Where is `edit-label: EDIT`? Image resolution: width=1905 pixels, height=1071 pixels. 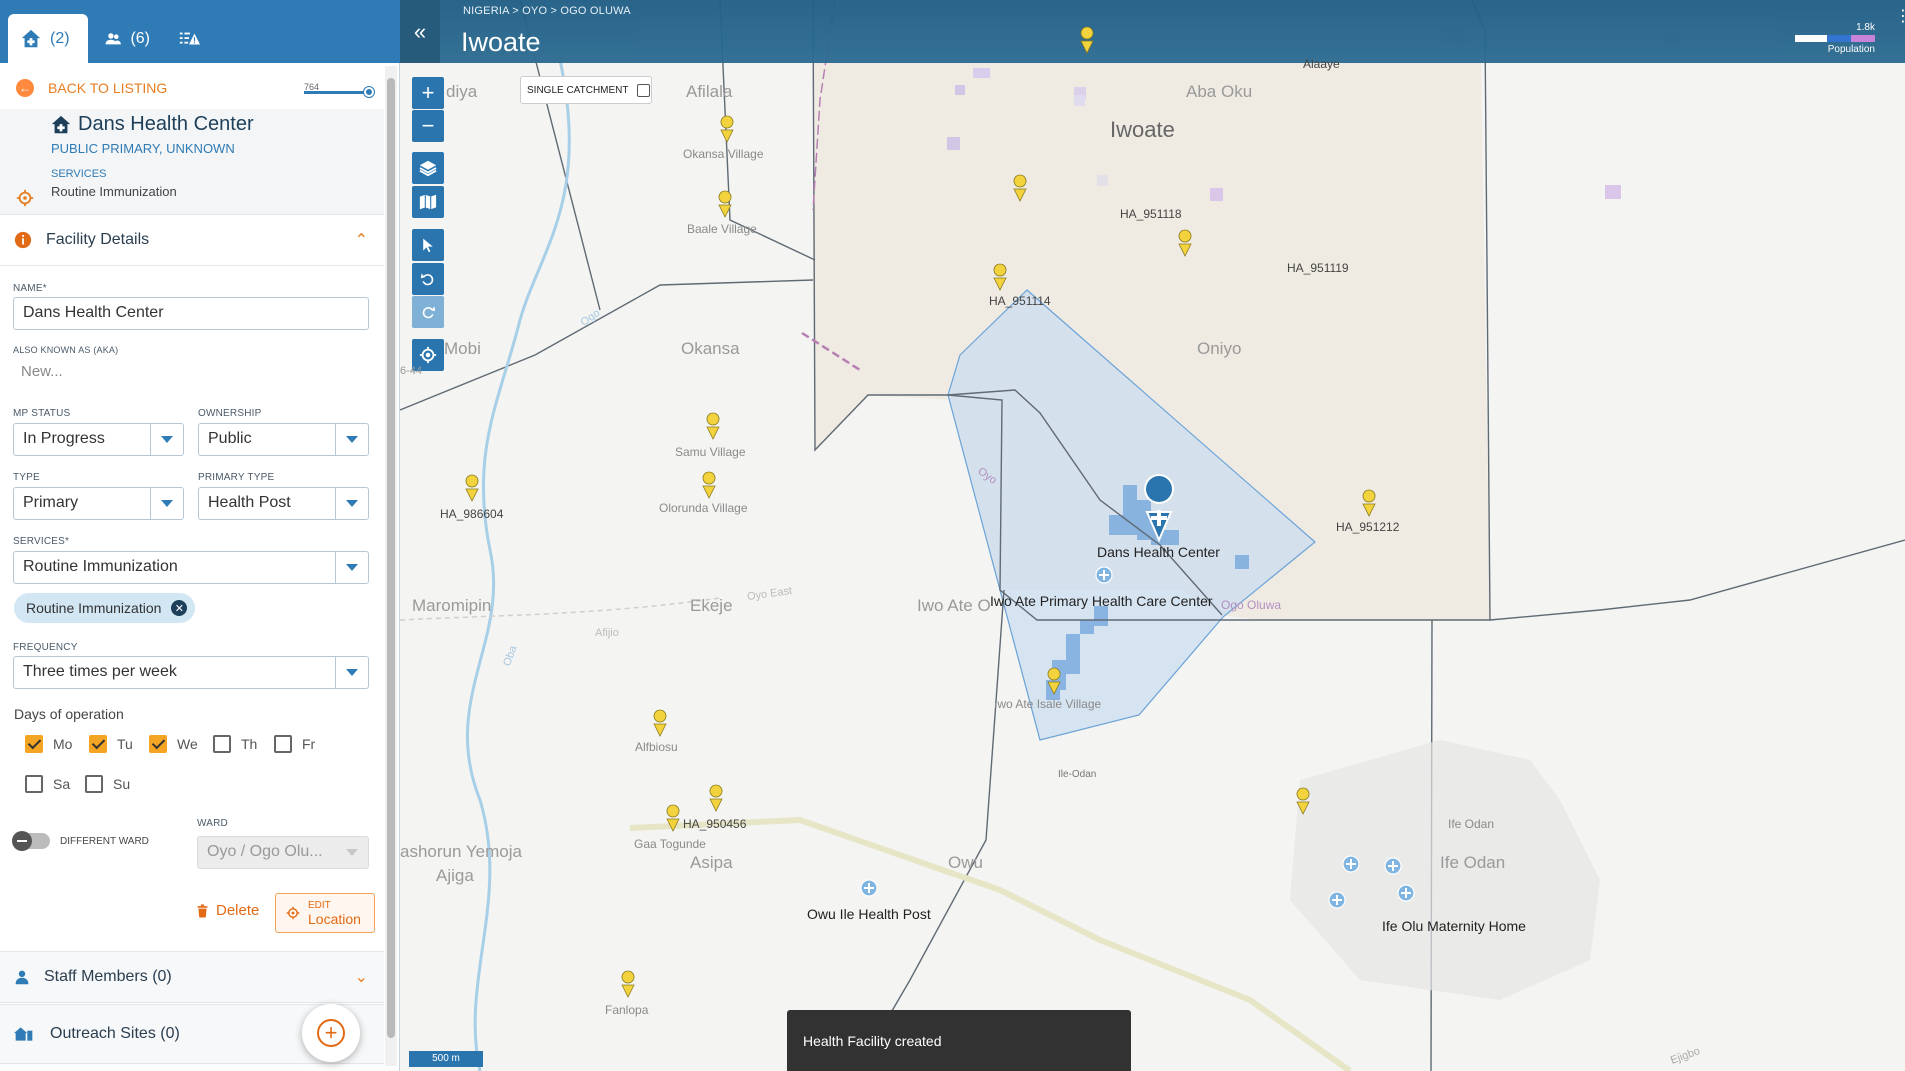 edit-label: EDIT is located at coordinates (319, 905).